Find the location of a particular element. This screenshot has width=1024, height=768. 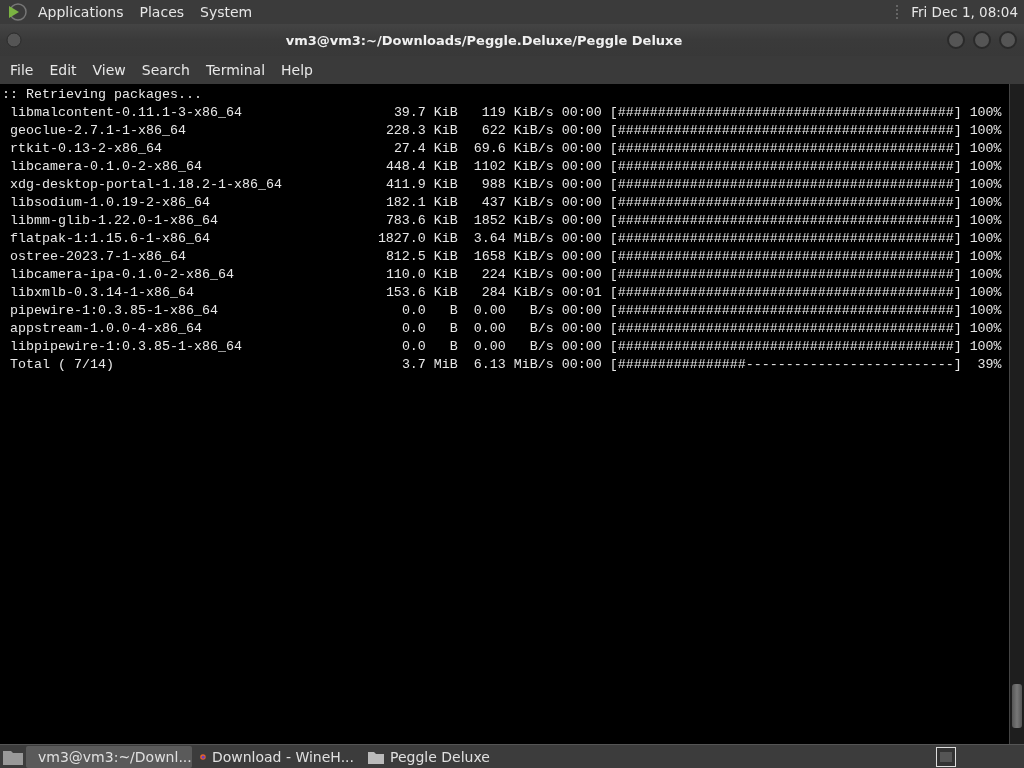

package-name: rtkit-0.13-2-x86_64 is located at coordinates (86, 149).